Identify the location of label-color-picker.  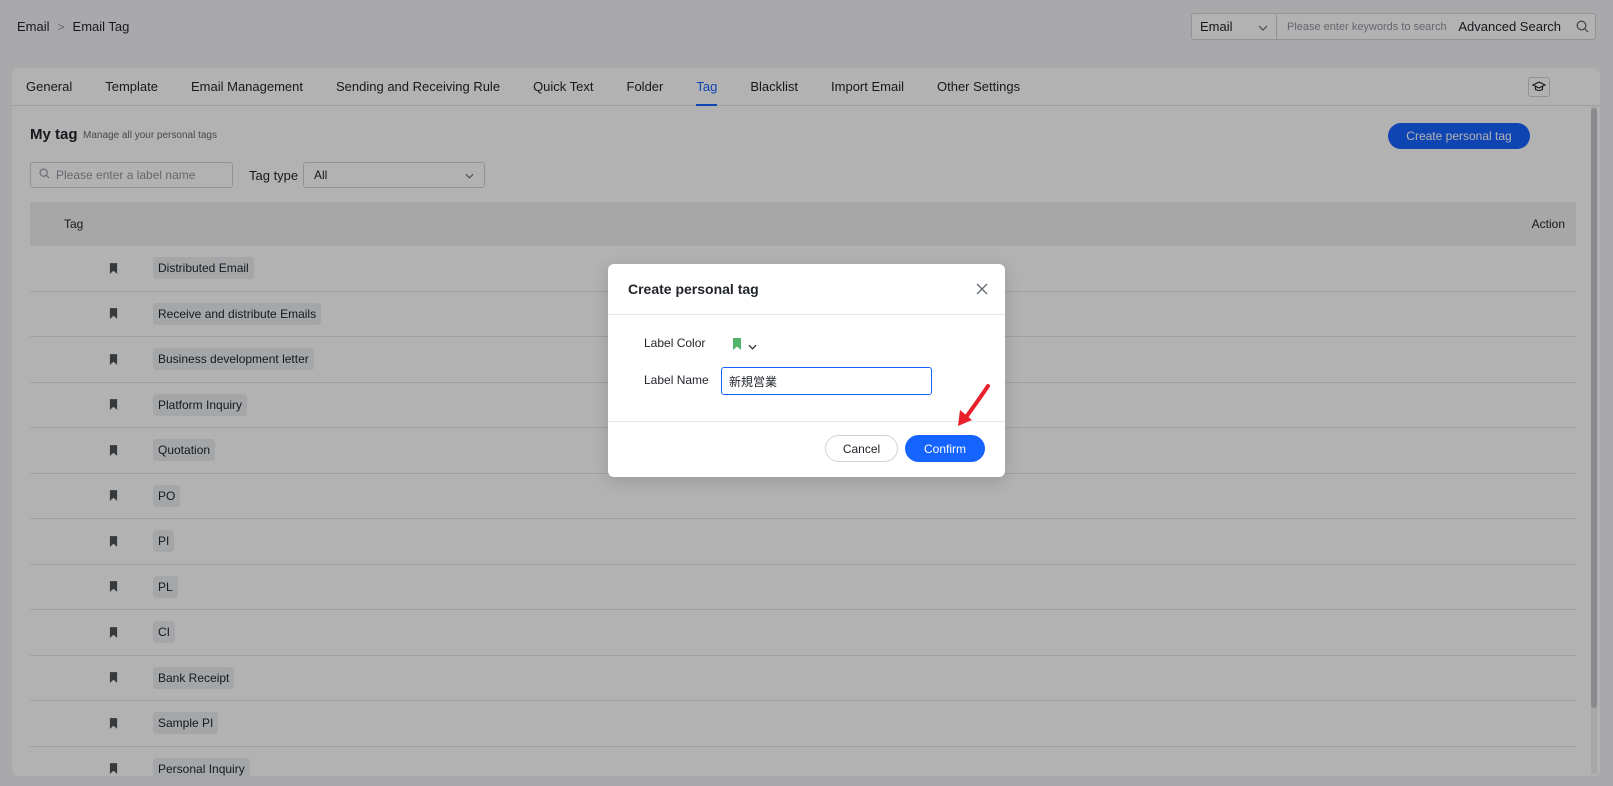
(744, 345).